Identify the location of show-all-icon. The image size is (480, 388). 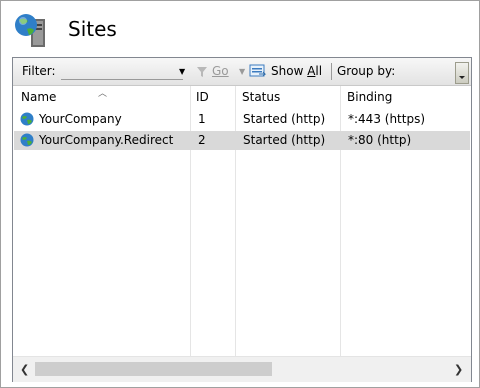
(258, 70).